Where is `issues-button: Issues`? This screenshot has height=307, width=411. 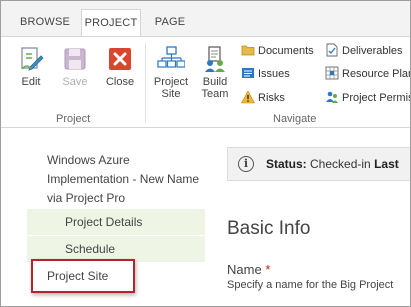 issues-button: Issues is located at coordinates (265, 74).